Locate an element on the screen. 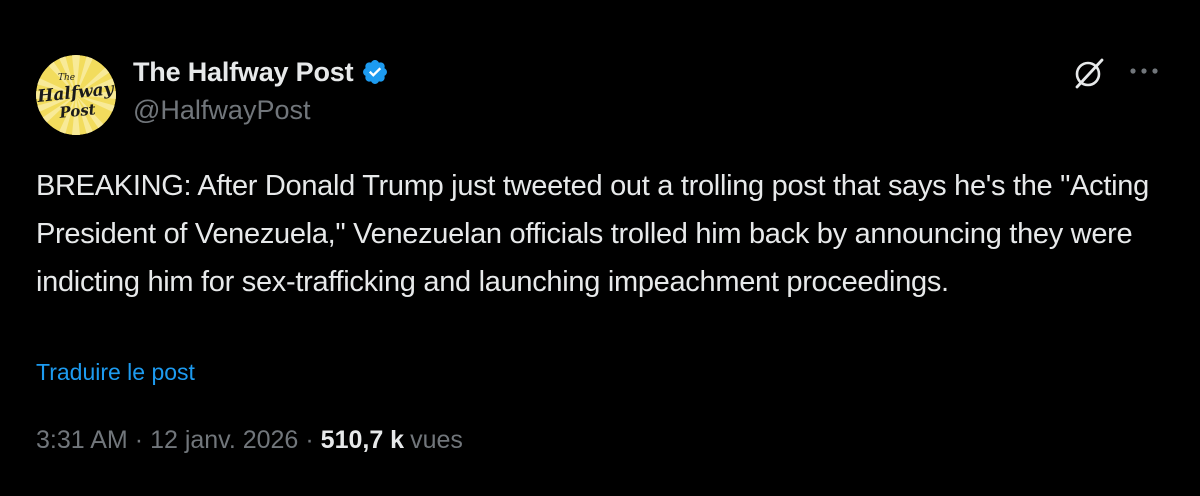 This screenshot has width=1200, height=496. author-name-row: The Halfway Post is located at coordinates (261, 72).